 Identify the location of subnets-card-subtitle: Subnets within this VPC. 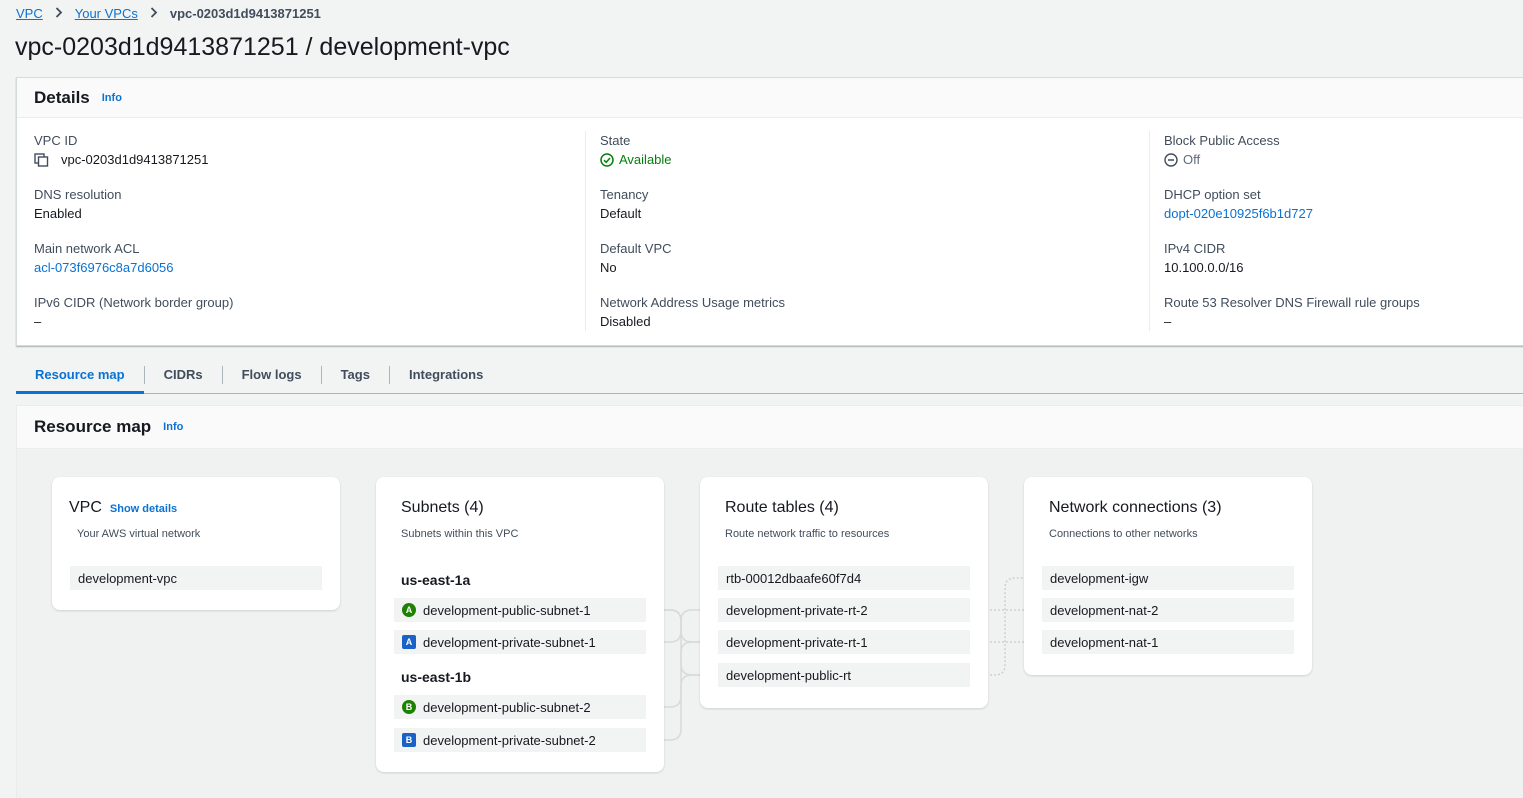
(460, 534).